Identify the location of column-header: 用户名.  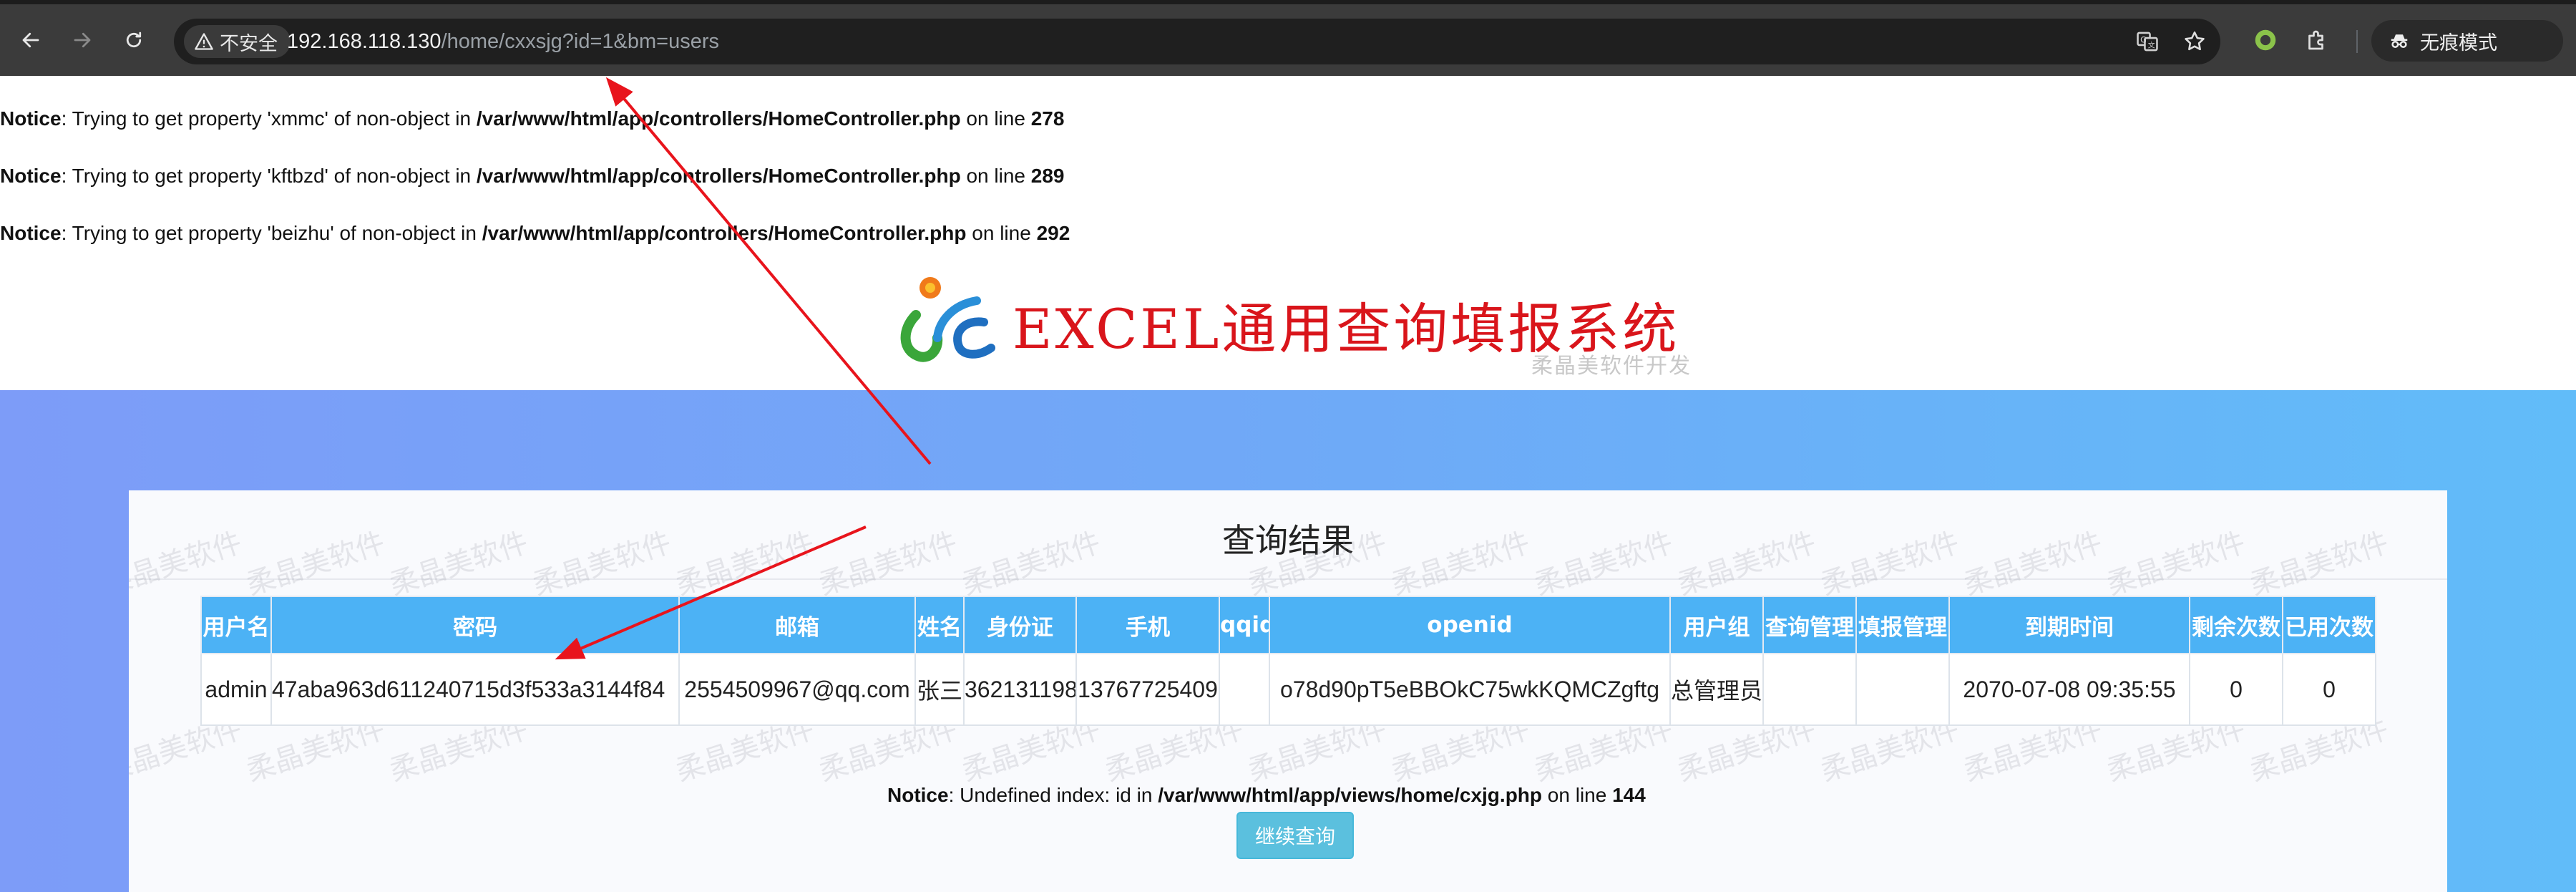
(236, 625).